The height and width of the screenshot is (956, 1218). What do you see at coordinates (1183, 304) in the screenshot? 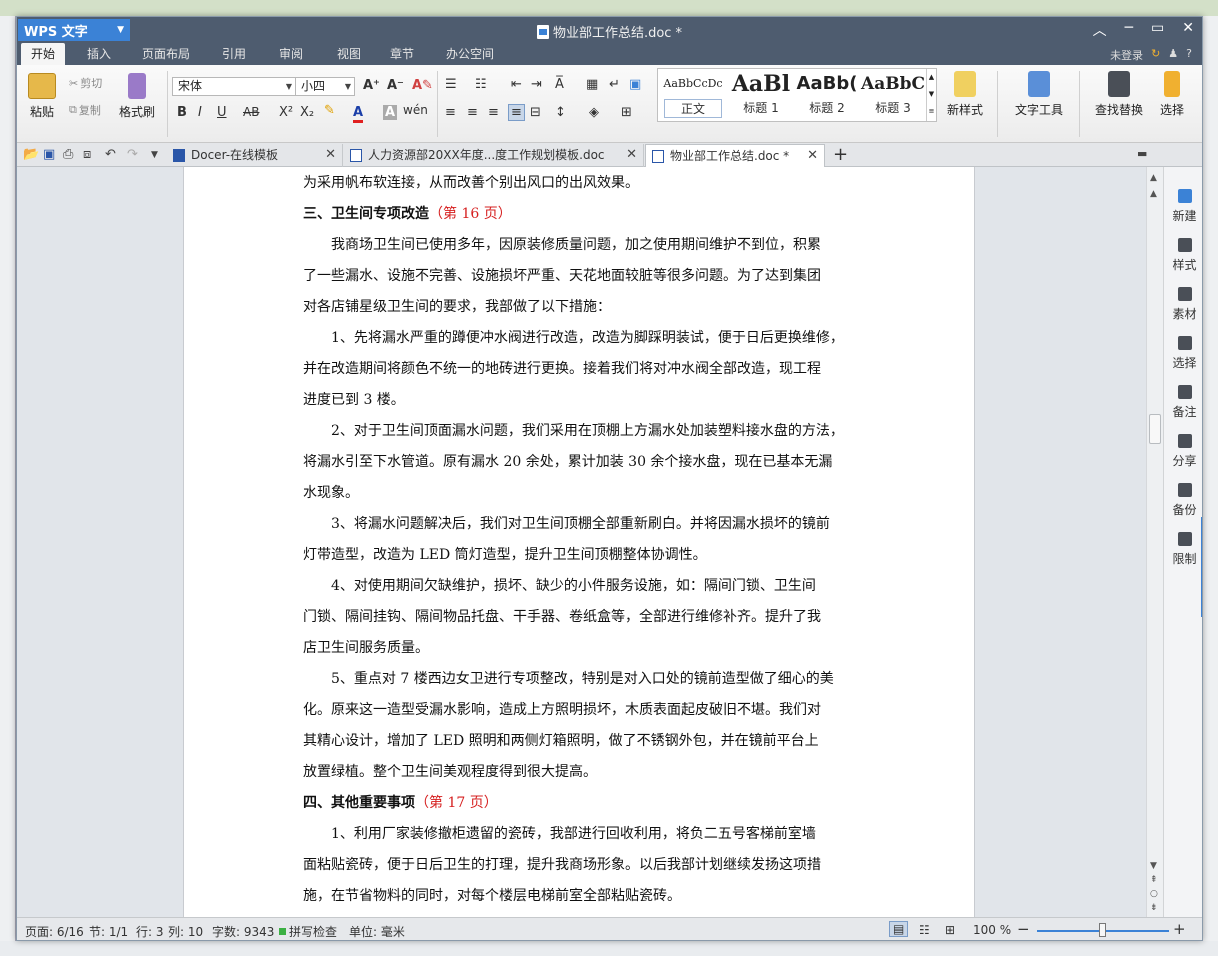
I see `side-material: 素材` at bounding box center [1183, 304].